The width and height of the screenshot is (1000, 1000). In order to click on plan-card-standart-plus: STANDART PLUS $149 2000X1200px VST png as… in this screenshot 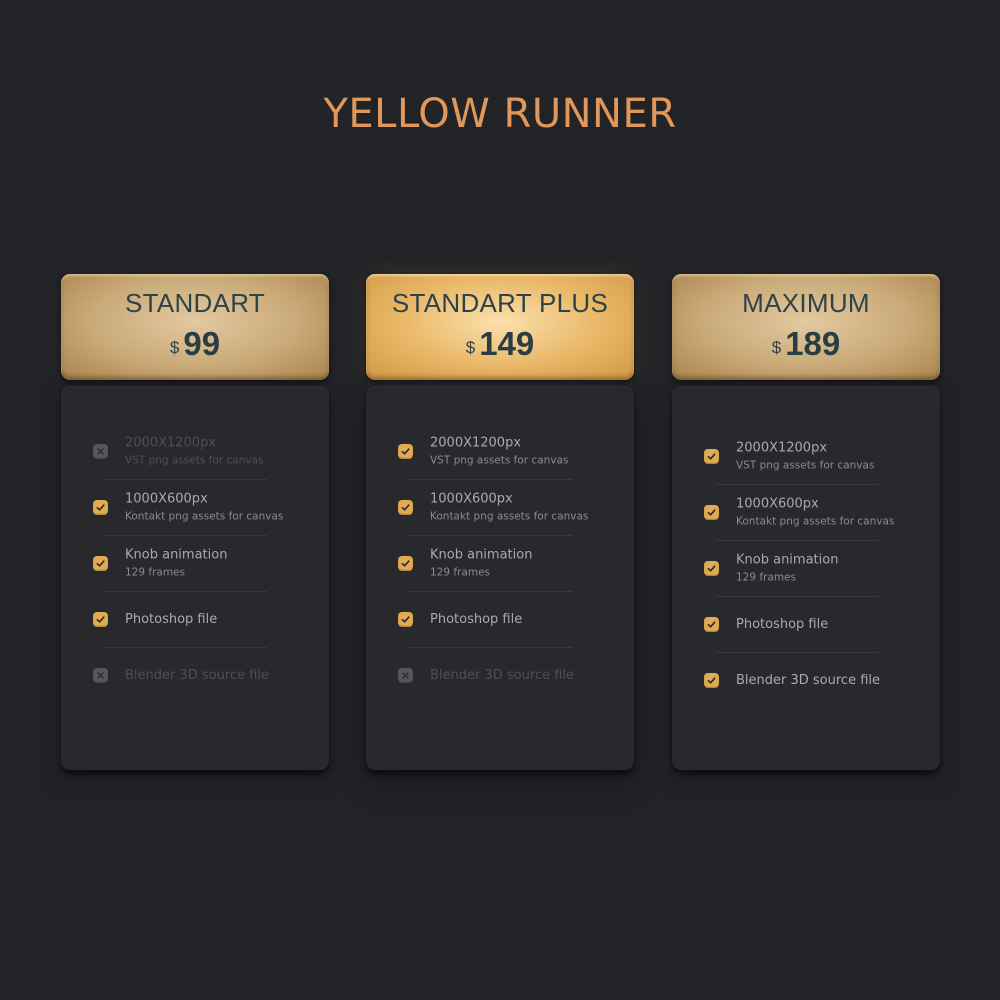, I will do `click(500, 522)`.